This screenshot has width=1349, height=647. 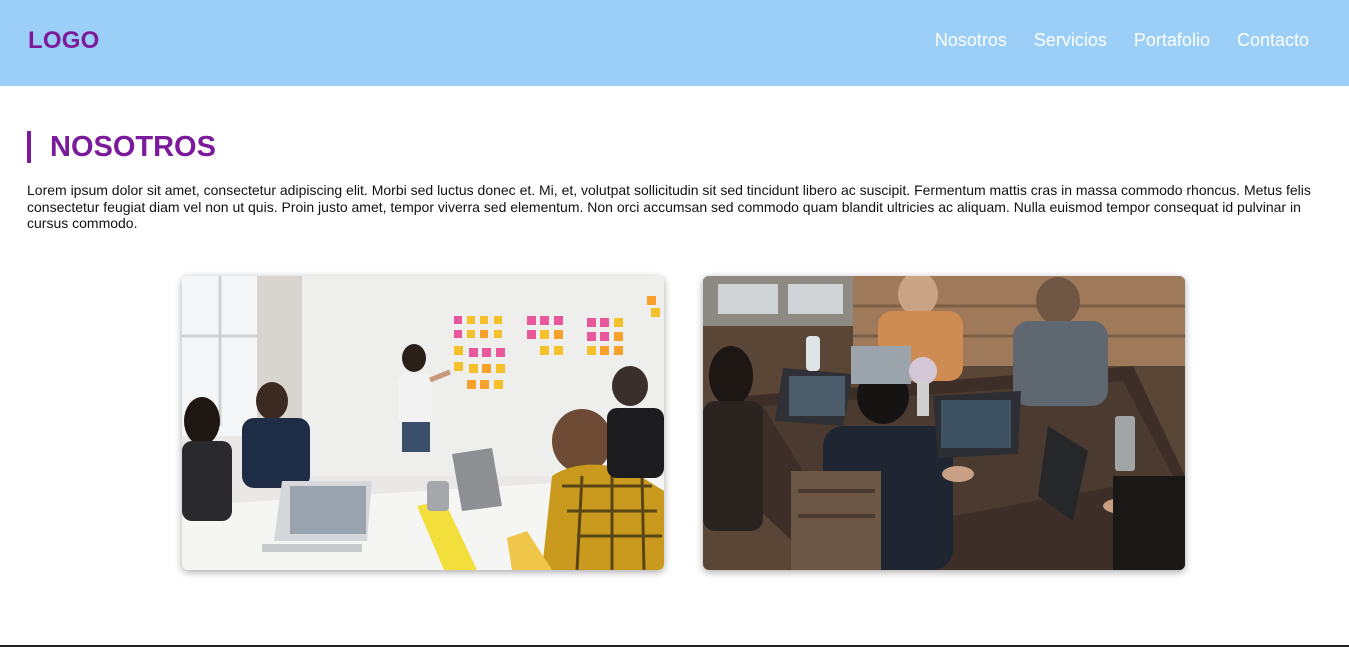 I want to click on logo: LOGO, so click(x=63, y=41).